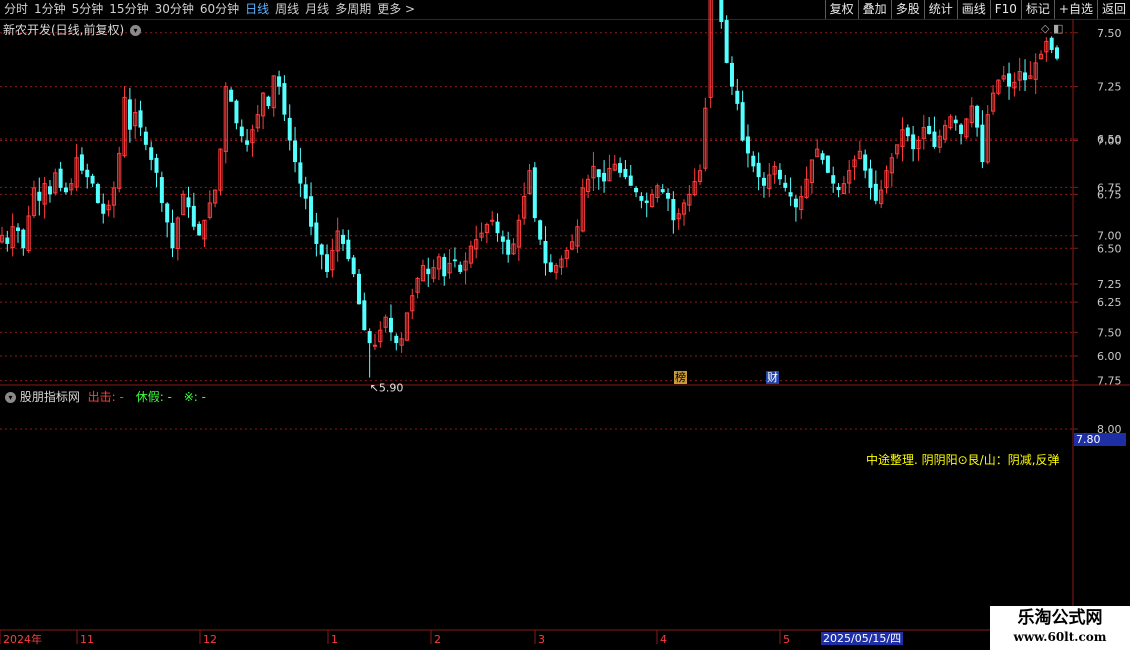 The width and height of the screenshot is (1130, 650). I want to click on indicator-tick-label: 6.75, so click(1109, 187).